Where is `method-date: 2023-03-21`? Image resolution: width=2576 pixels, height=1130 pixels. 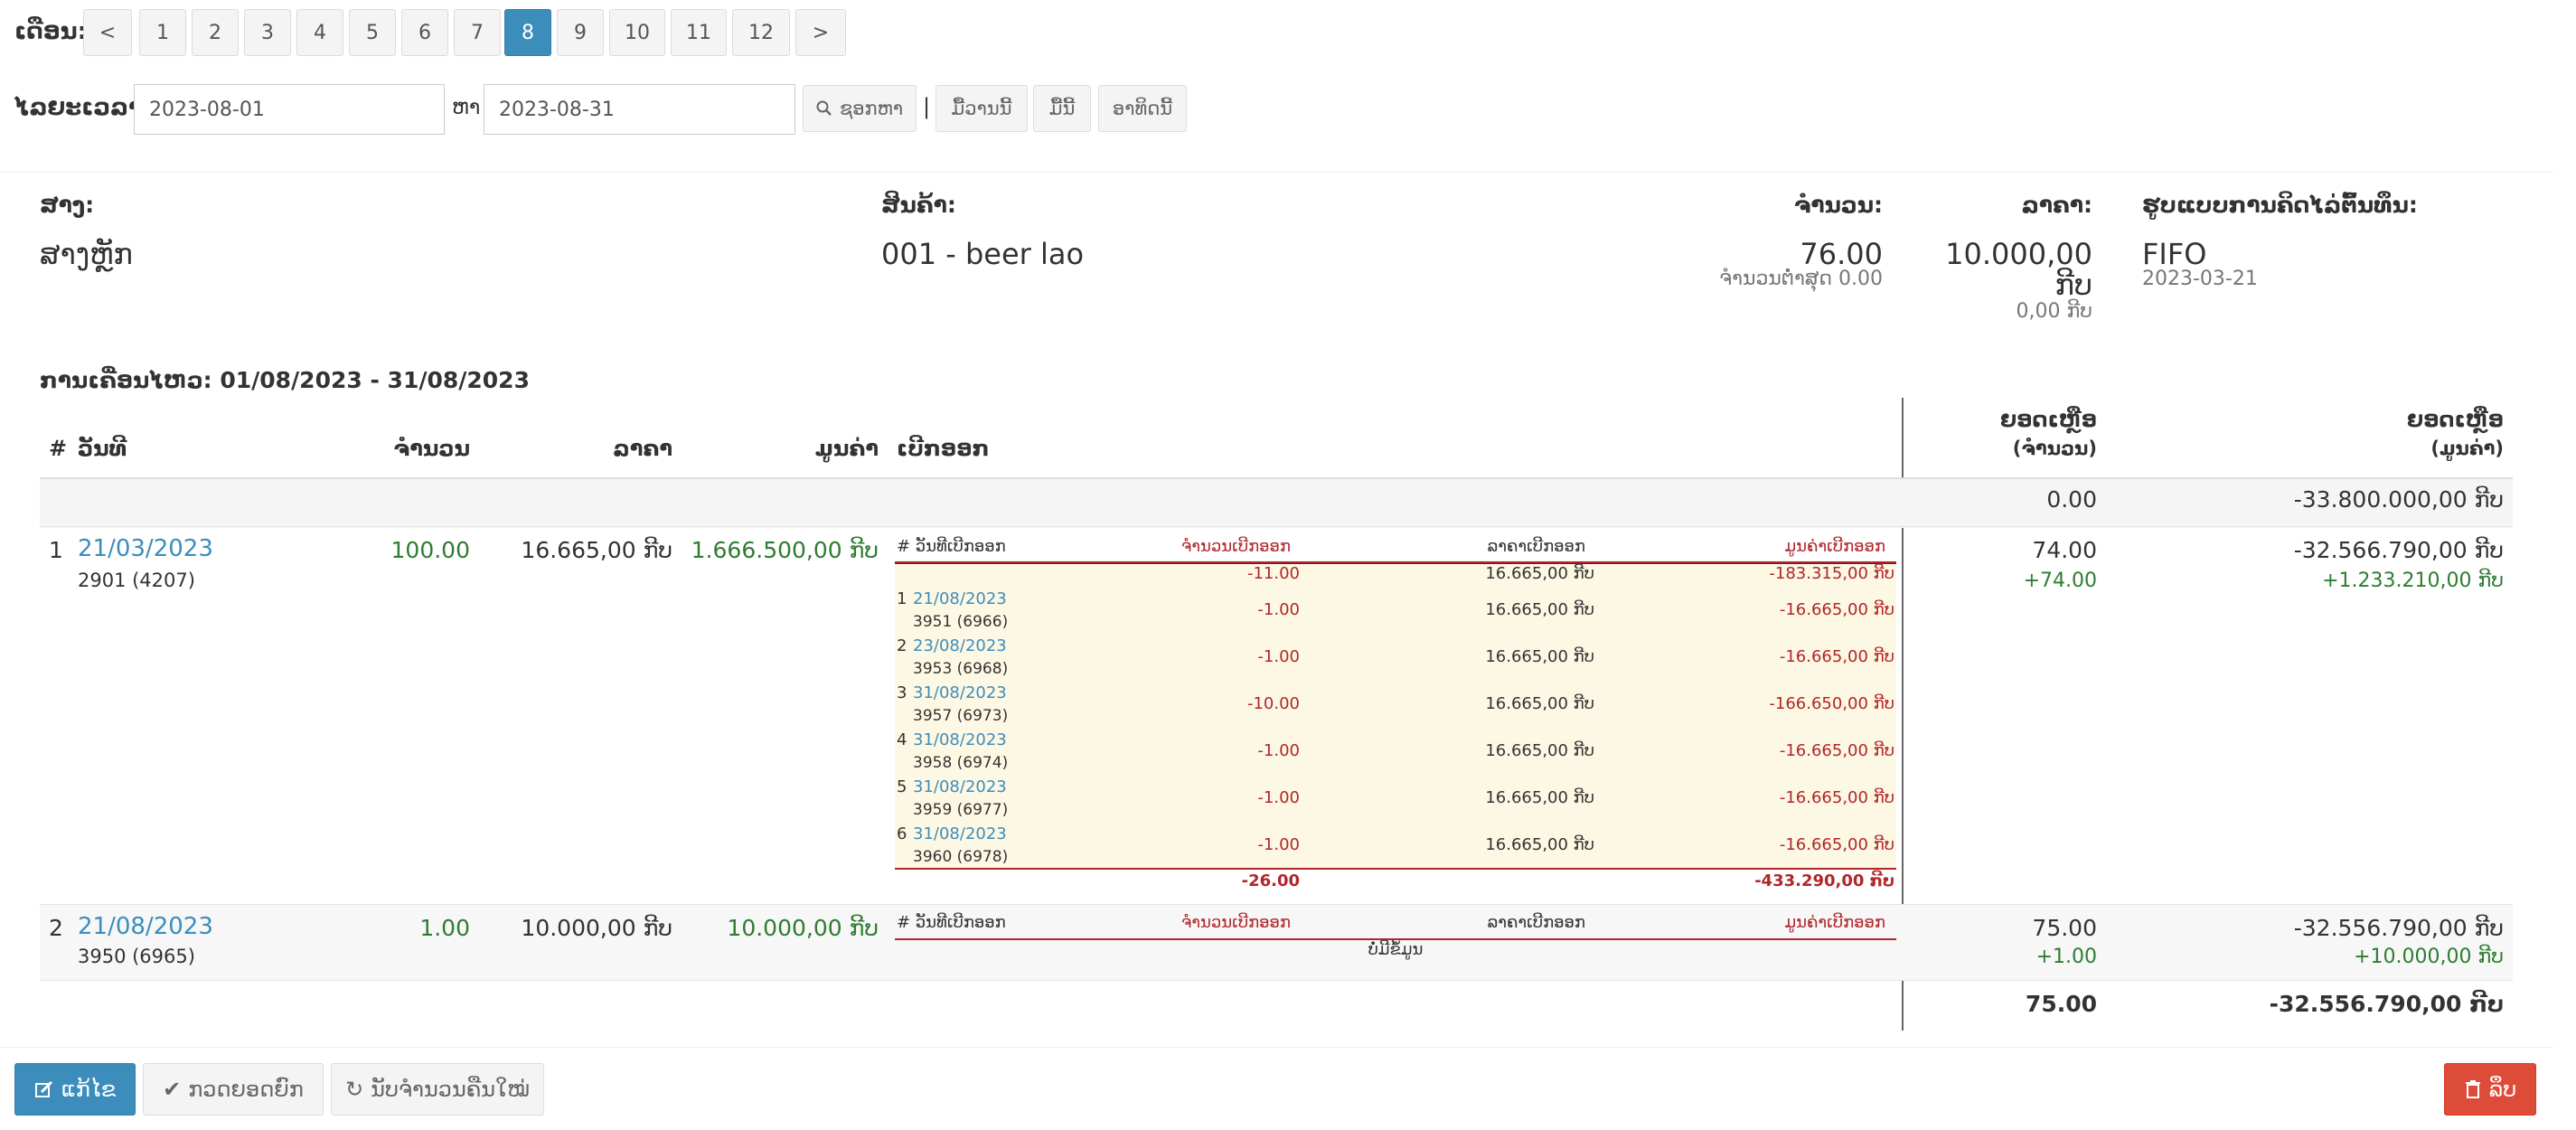 method-date: 2023-03-21 is located at coordinates (2200, 279).